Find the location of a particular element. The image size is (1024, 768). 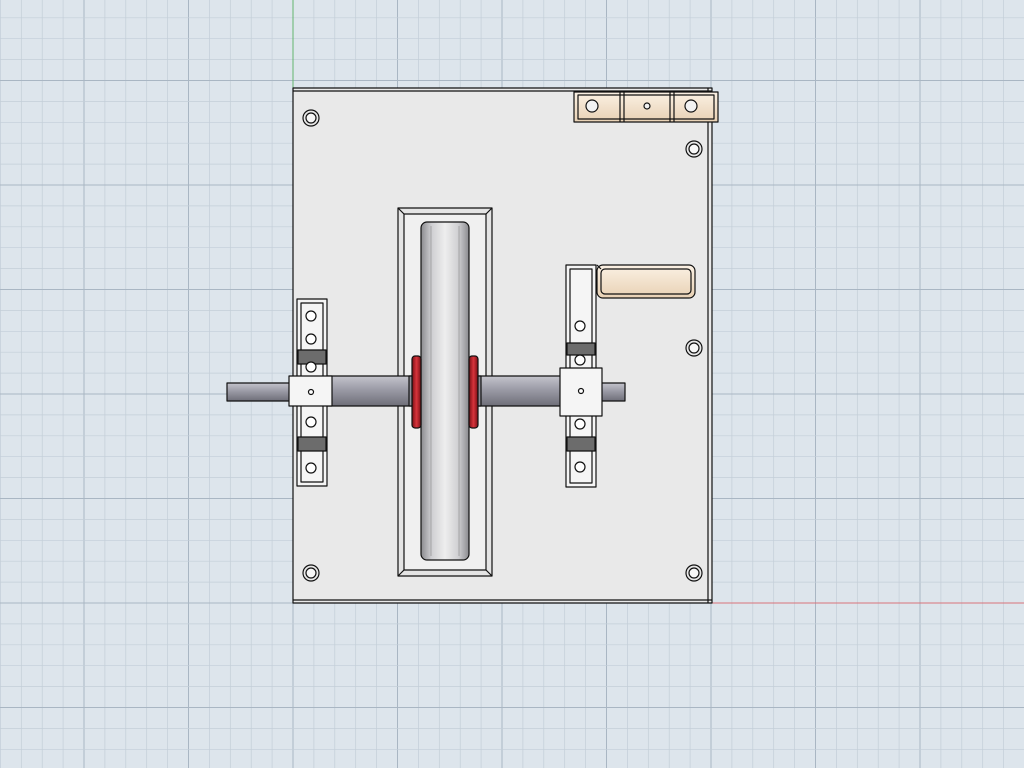

tan-arm-bracket is located at coordinates (646, 281).